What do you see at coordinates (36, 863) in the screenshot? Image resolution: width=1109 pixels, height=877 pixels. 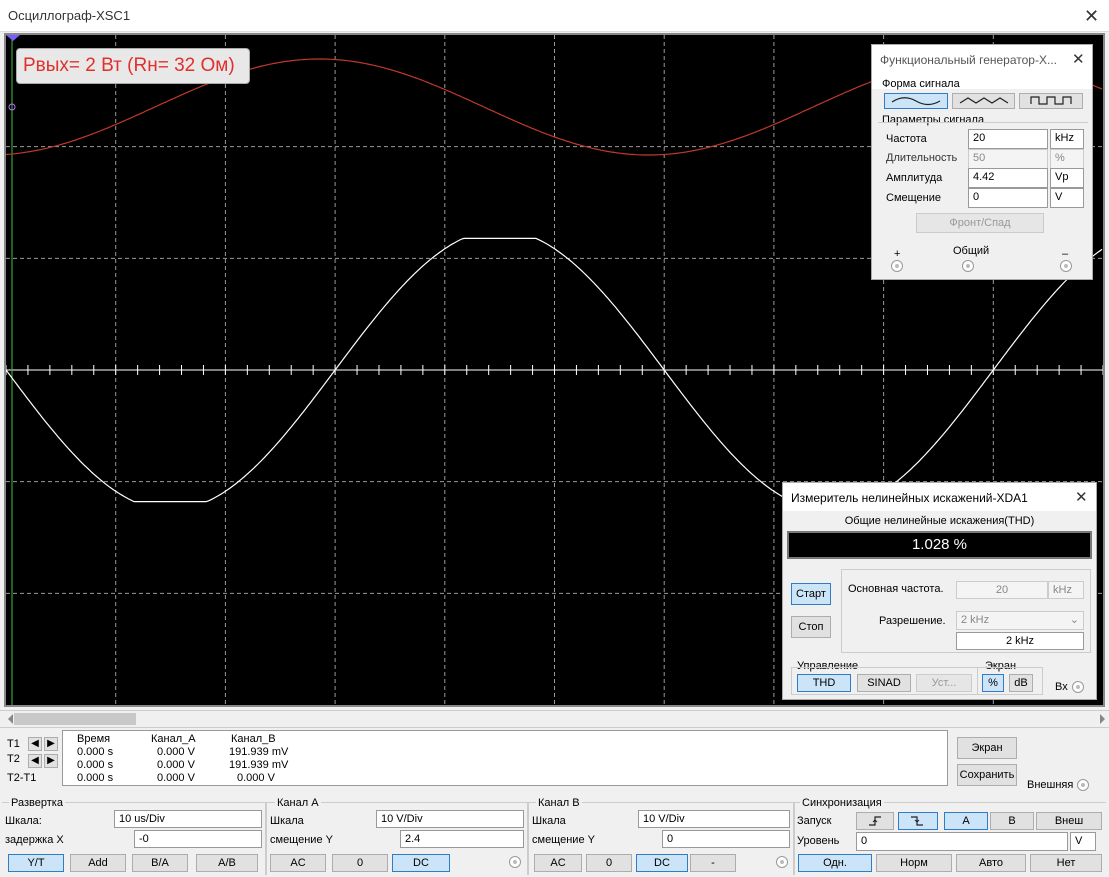 I see `yt-mode-button: Y/T` at bounding box center [36, 863].